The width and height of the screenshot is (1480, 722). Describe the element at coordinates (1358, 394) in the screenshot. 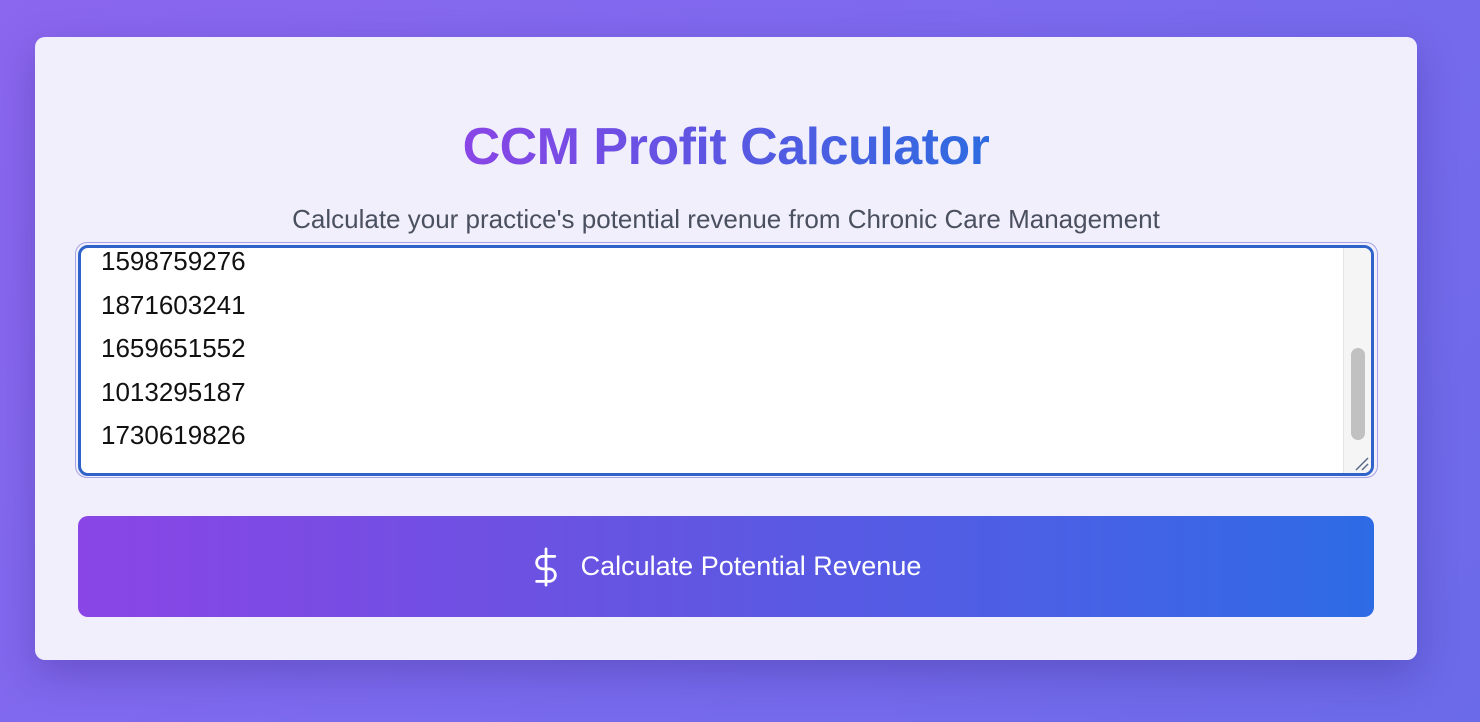

I see `scrollbar-thumb` at that location.